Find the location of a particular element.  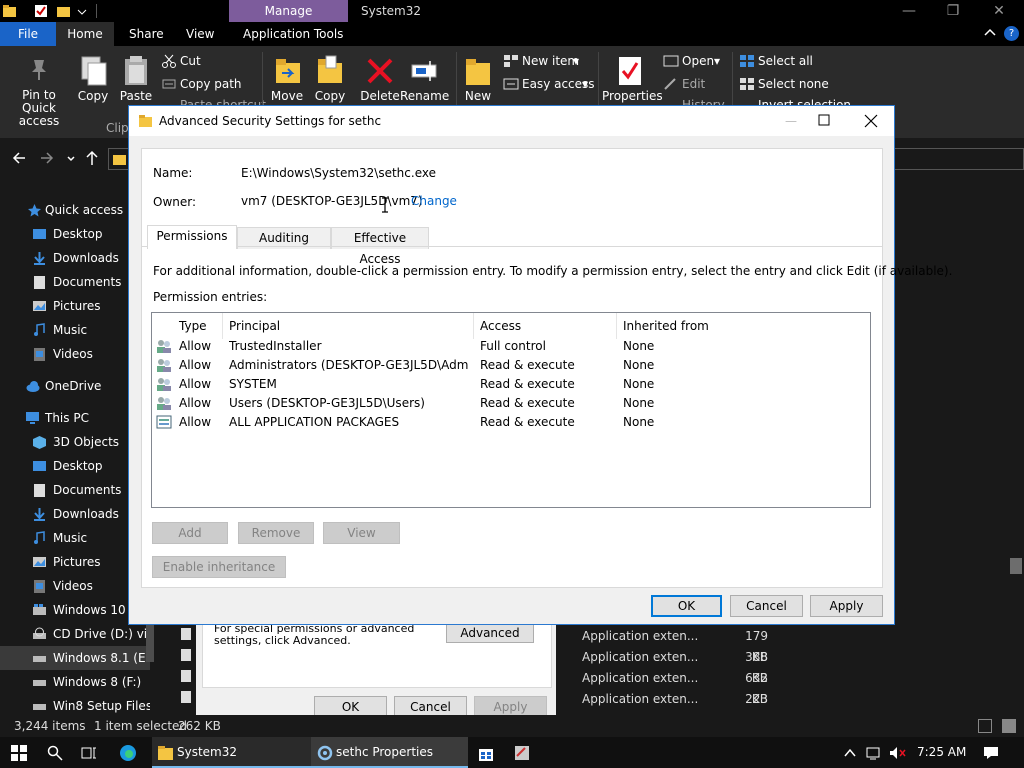

desktop-icon is located at coordinates (39, 466).